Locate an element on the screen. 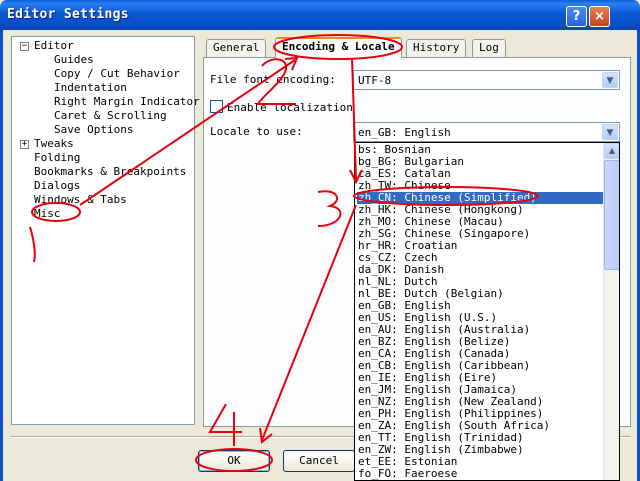 This screenshot has height=481, width=640. tree-item-editor: Editor is located at coordinates (54, 46).